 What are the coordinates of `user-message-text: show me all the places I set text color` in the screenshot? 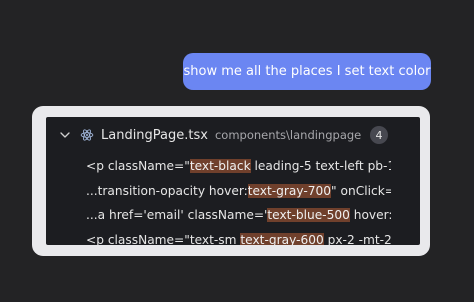 It's located at (307, 71).